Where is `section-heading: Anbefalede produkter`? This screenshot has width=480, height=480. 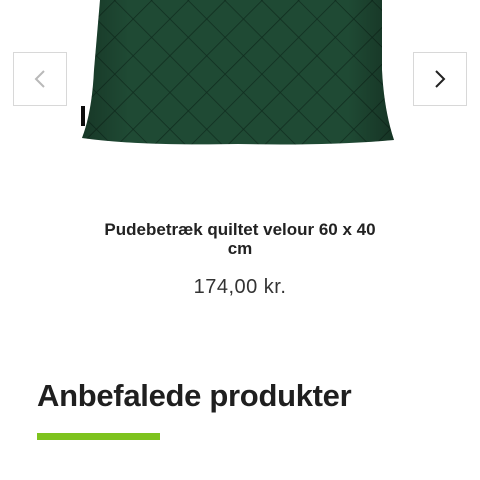 section-heading: Anbefalede produkter is located at coordinates (194, 395).